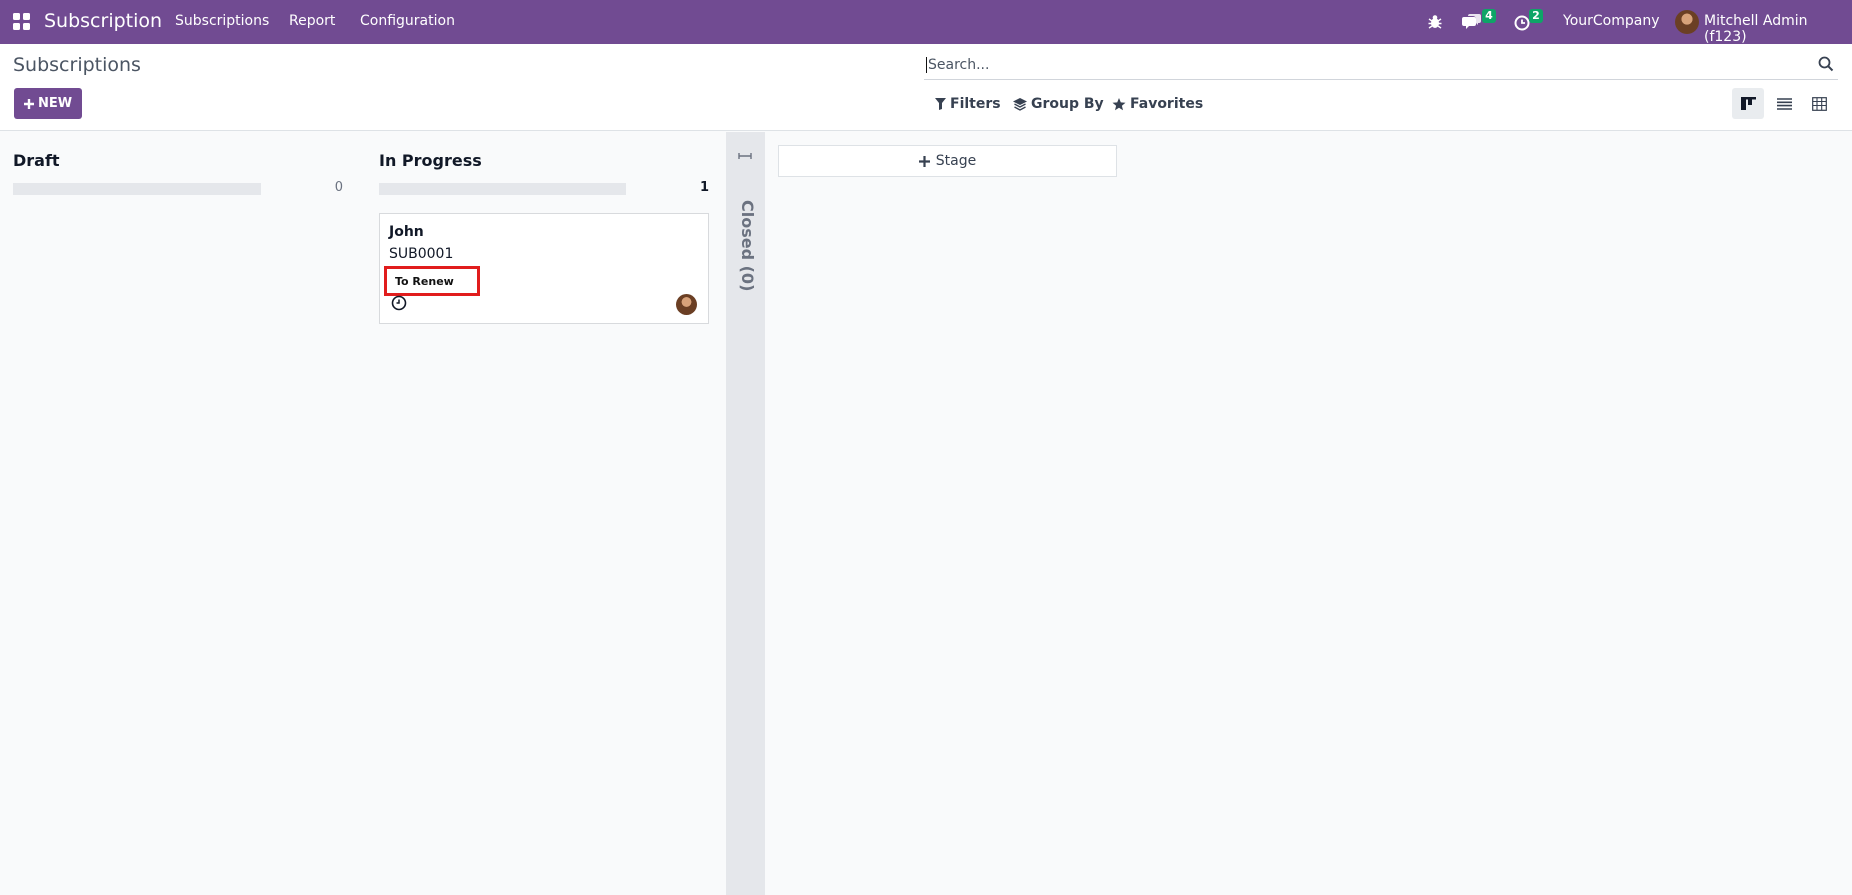 The height and width of the screenshot is (895, 1852). I want to click on pivot-view-icon, so click(1819, 103).